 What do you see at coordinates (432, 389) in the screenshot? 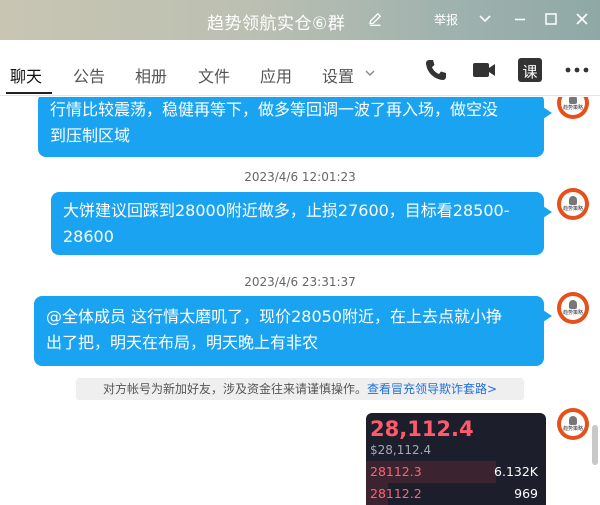
I see `fraud-info-link: 查看冒充领导欺诈套路>` at bounding box center [432, 389].